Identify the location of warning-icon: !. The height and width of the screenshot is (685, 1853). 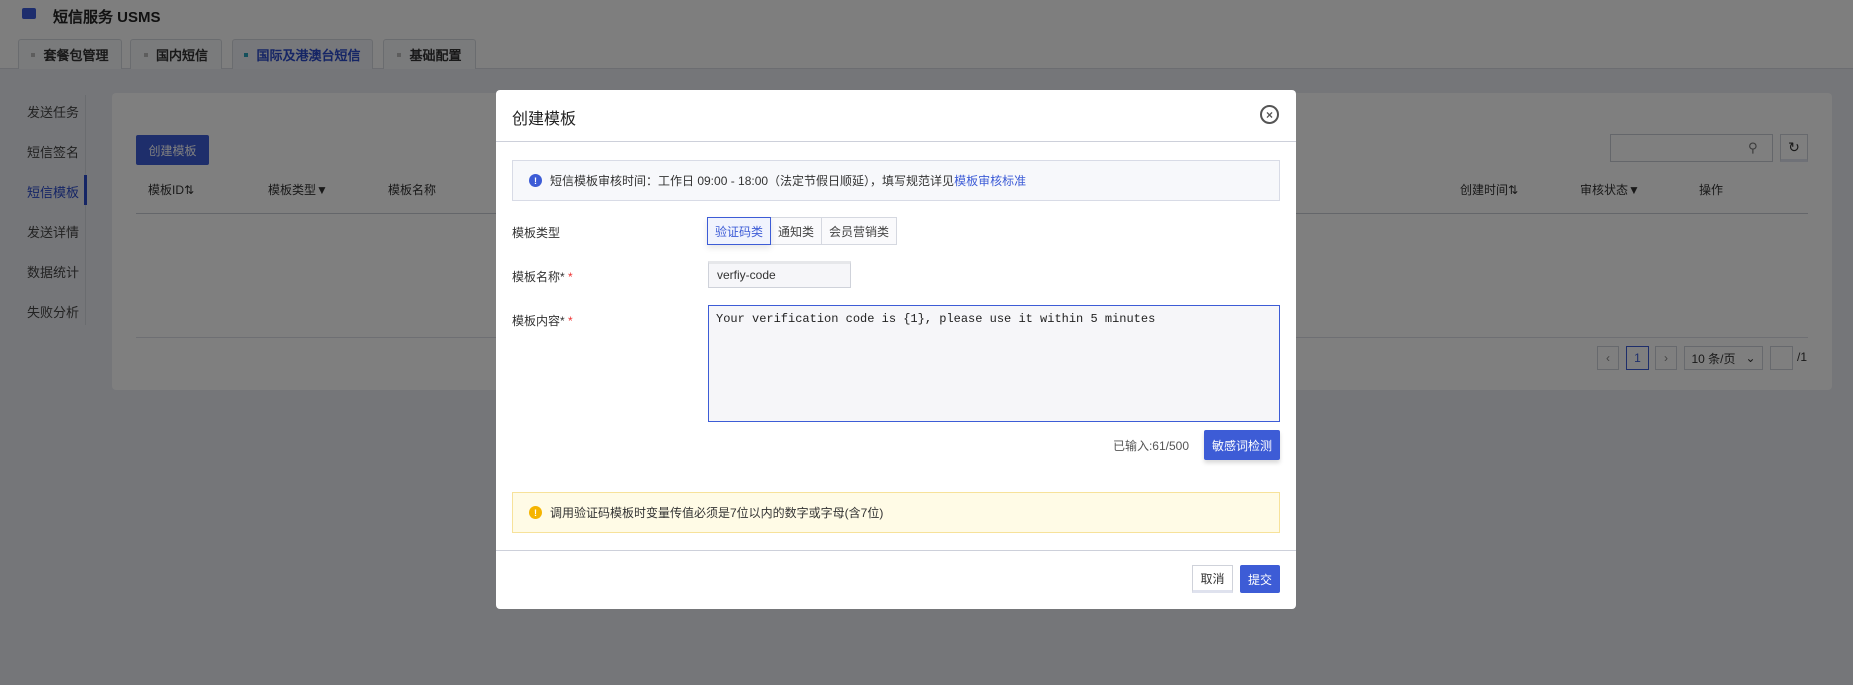
(535, 512).